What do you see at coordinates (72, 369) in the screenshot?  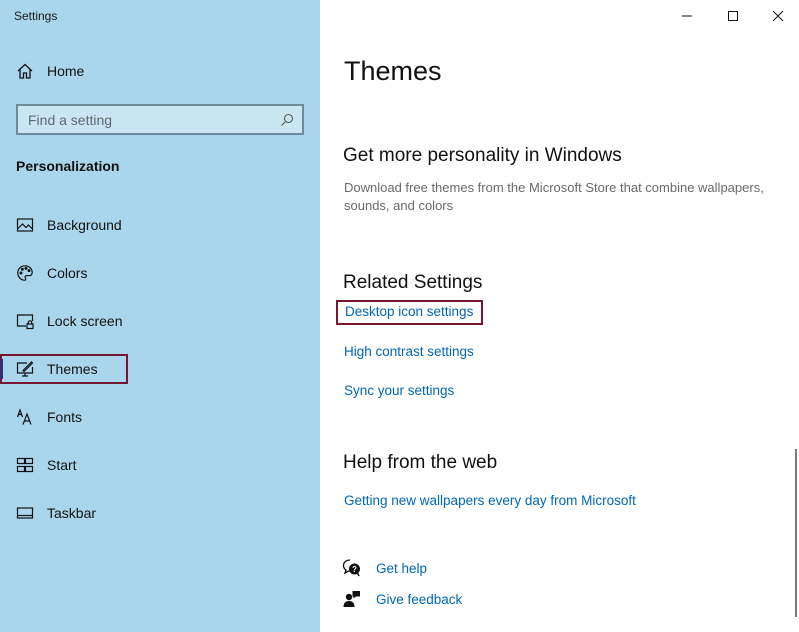 I see `sidebar-item-label: Themes` at bounding box center [72, 369].